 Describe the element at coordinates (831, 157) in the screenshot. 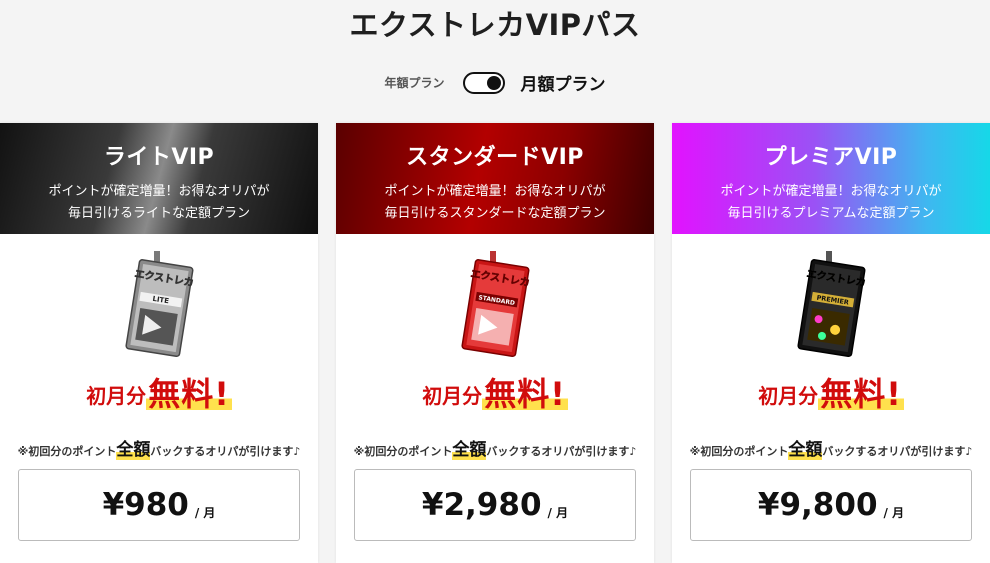

I see `plan-name: プレミアVIP` at that location.